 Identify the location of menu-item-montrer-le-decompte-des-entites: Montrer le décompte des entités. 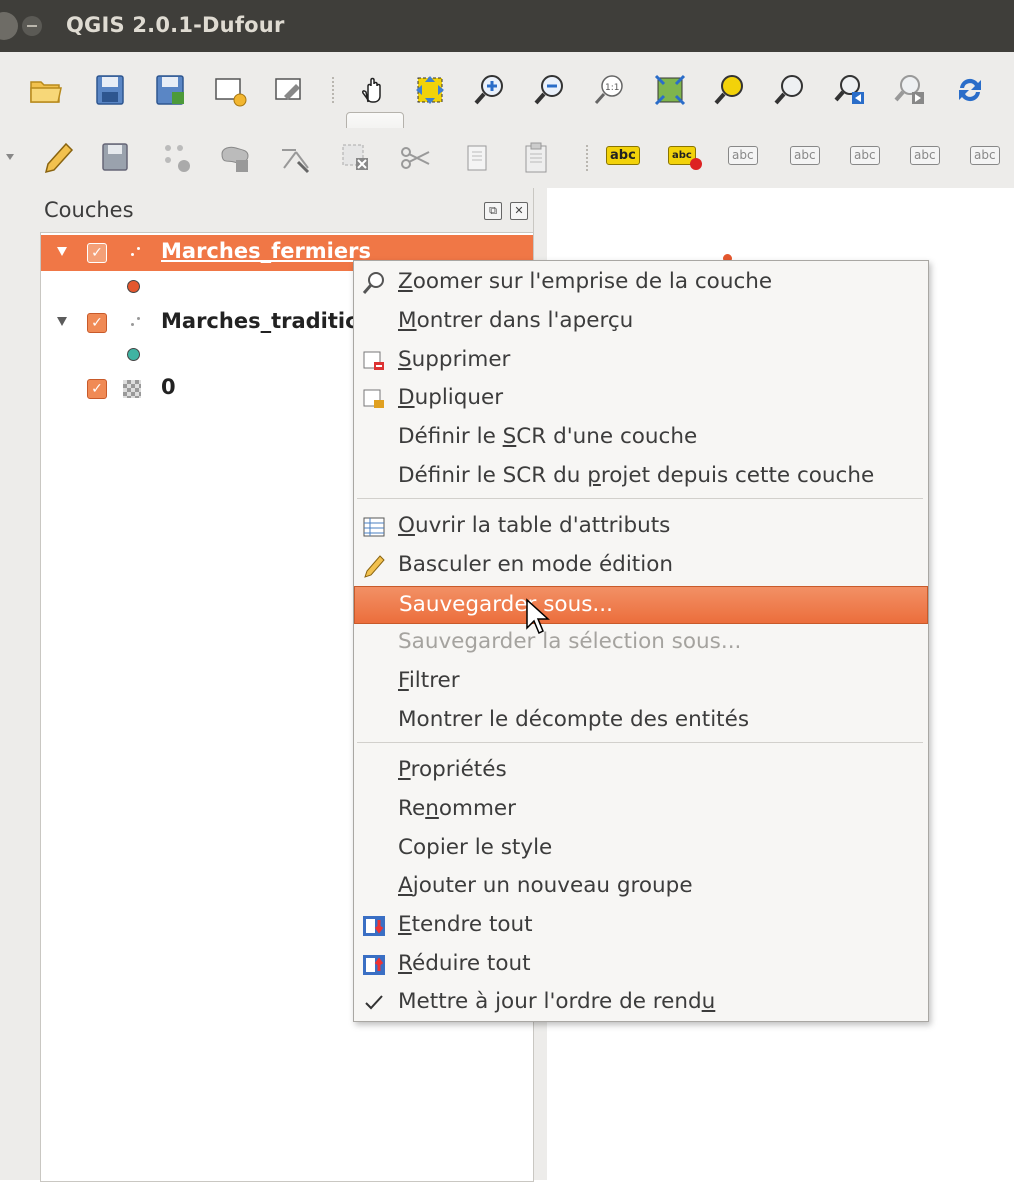
(641, 721).